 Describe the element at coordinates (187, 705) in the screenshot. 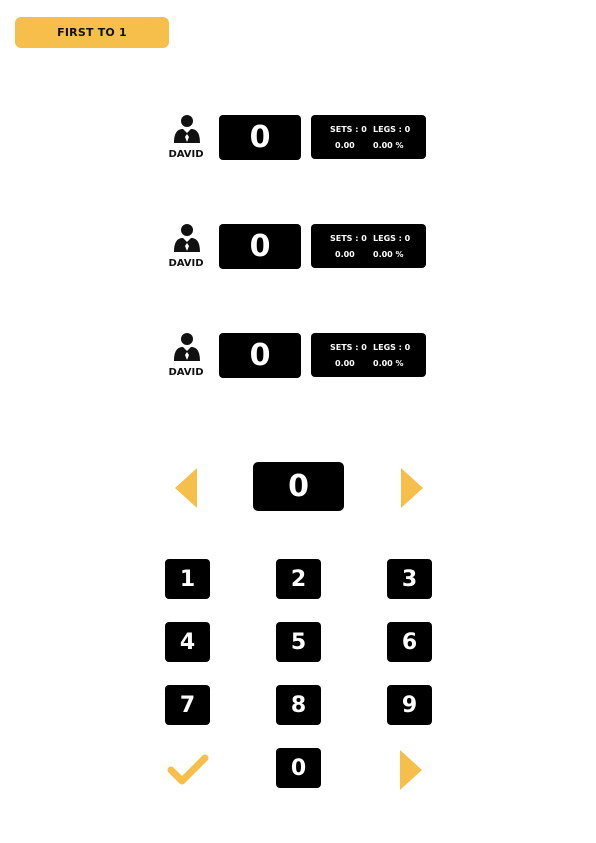

I see `key-7: 7` at that location.